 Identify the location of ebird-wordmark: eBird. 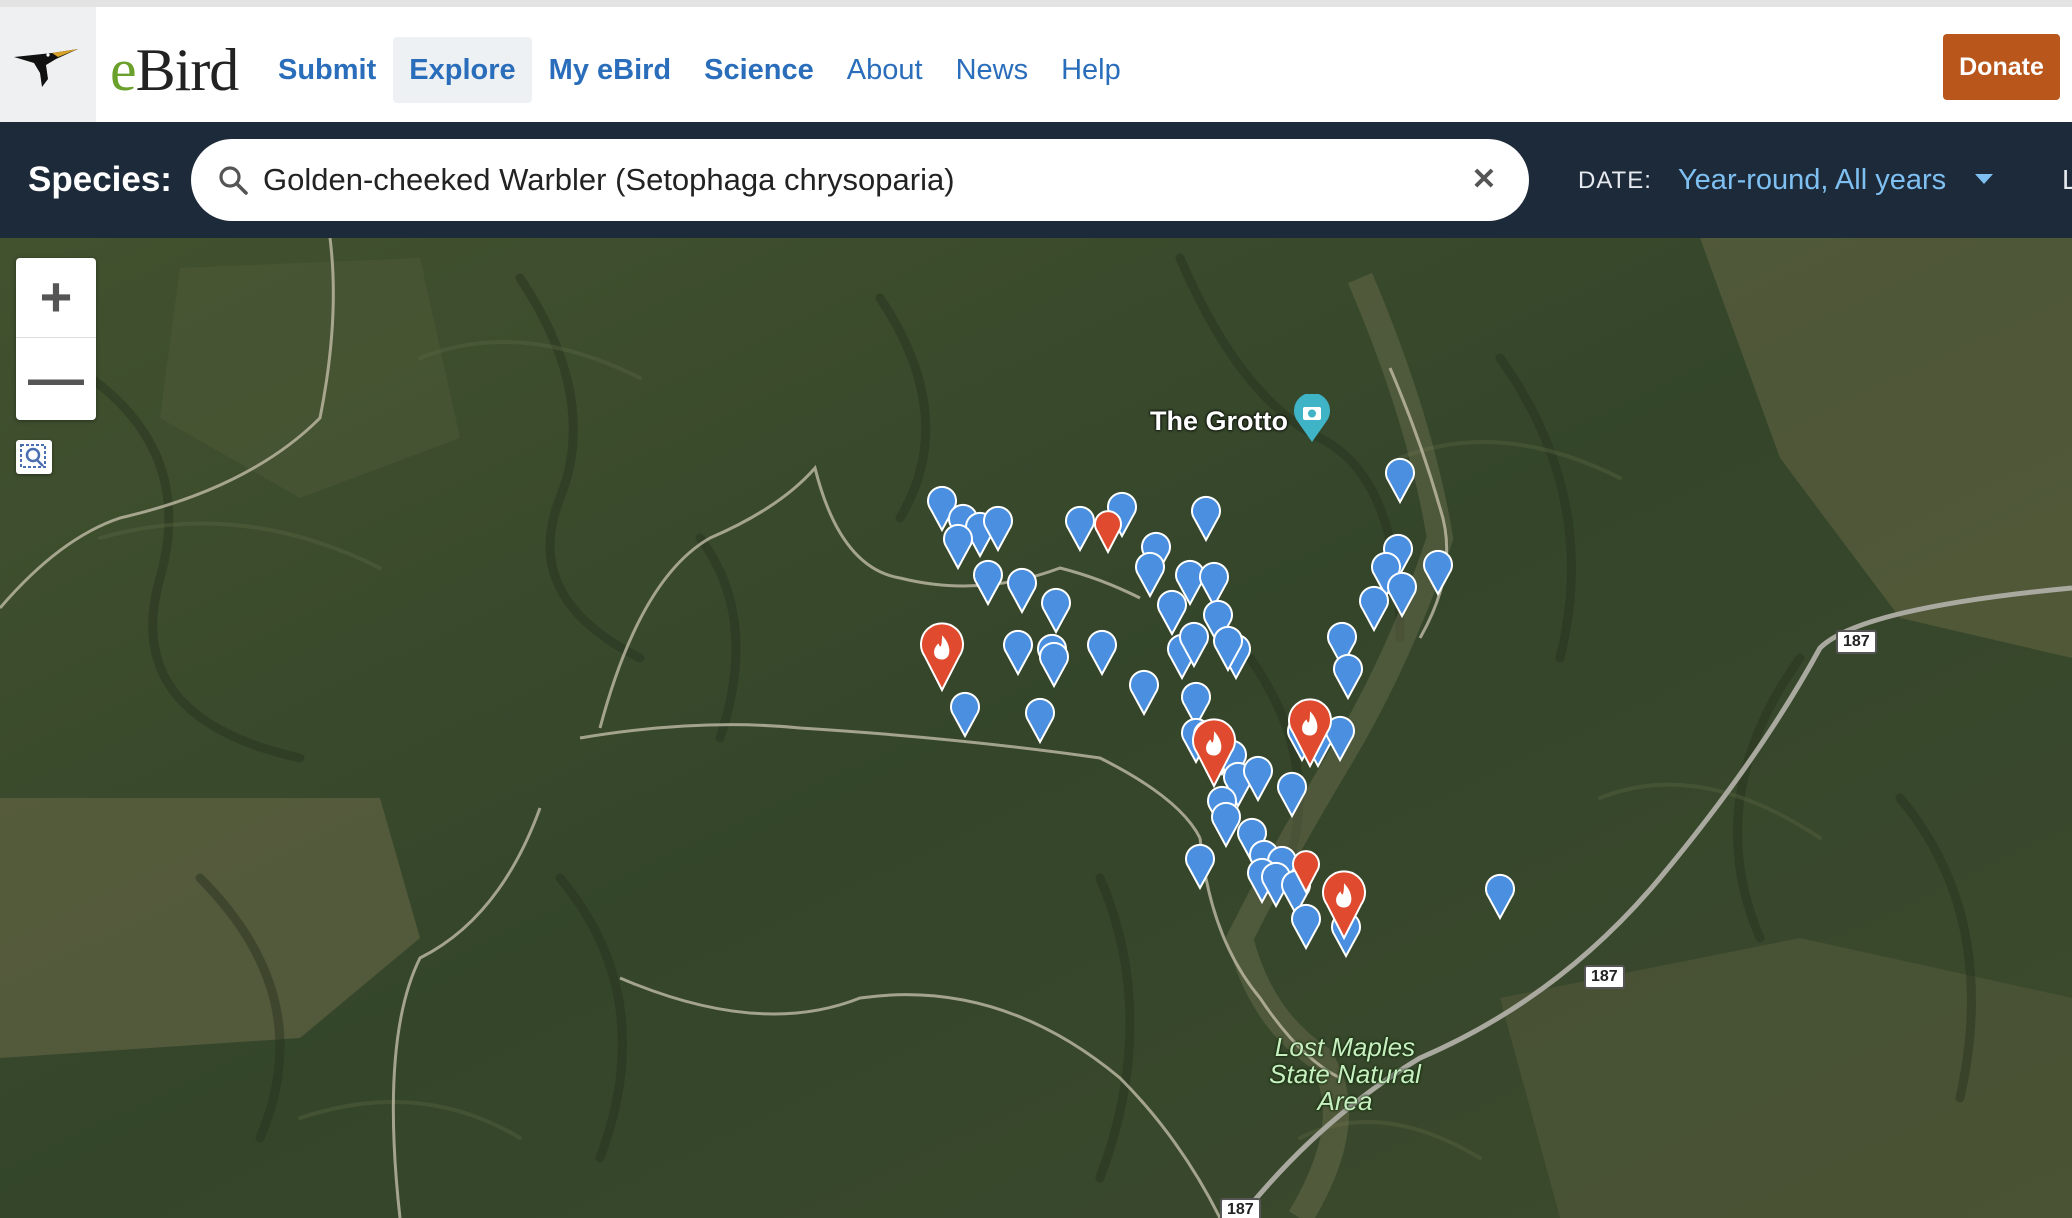
(175, 70).